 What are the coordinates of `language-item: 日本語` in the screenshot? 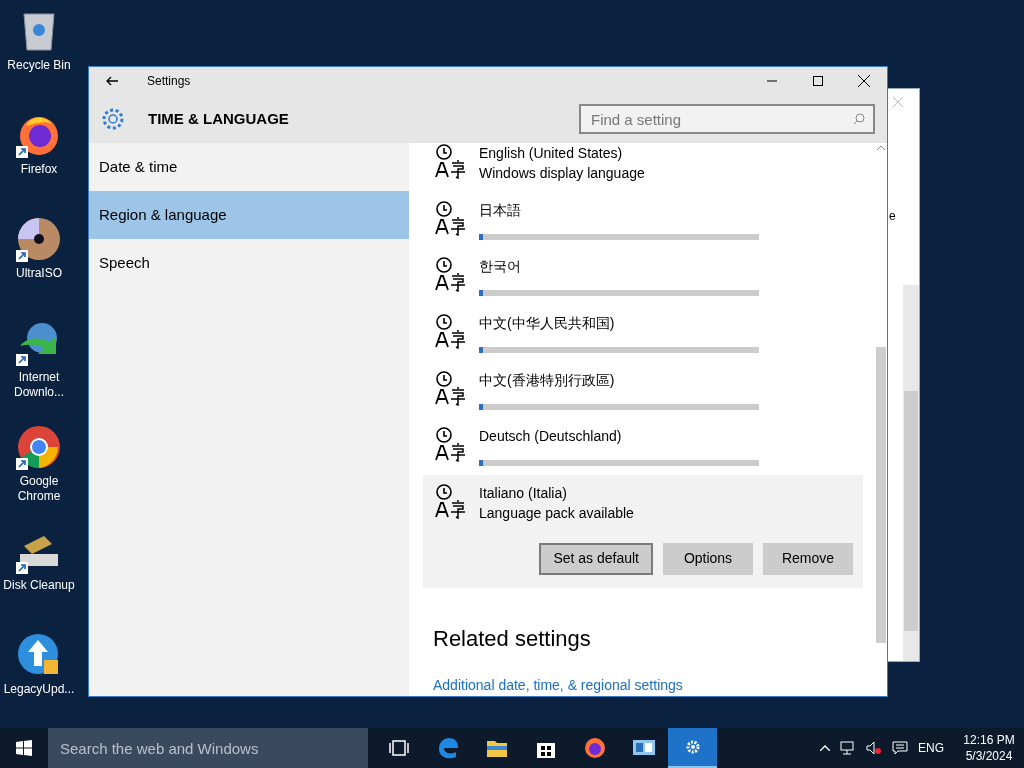 It's located at (643, 220).